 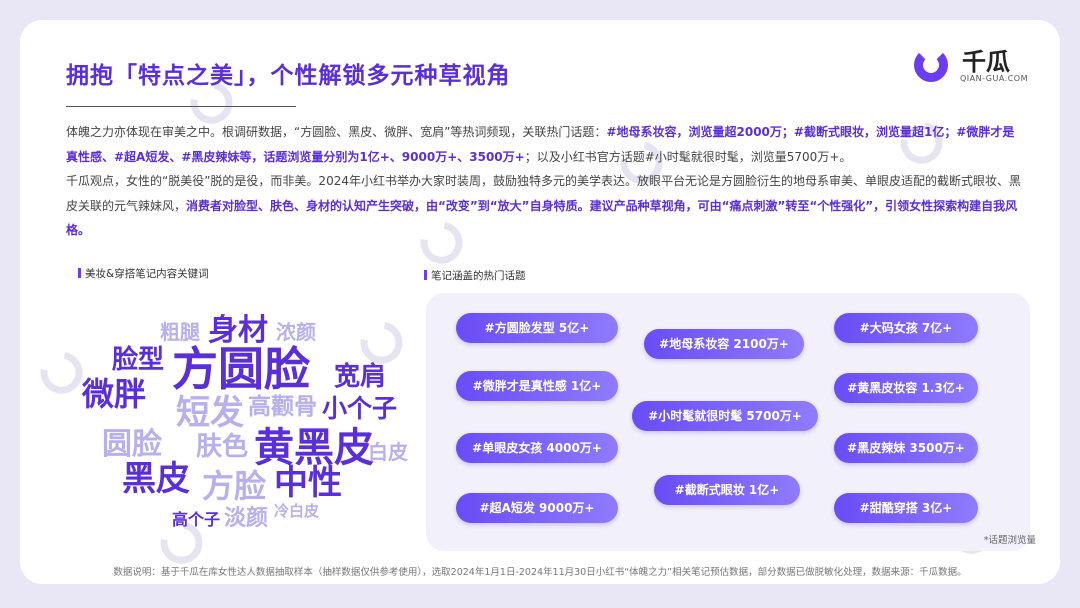 I want to click on topic-pill: #小时髦就很时髦 5700万+, so click(x=725, y=416).